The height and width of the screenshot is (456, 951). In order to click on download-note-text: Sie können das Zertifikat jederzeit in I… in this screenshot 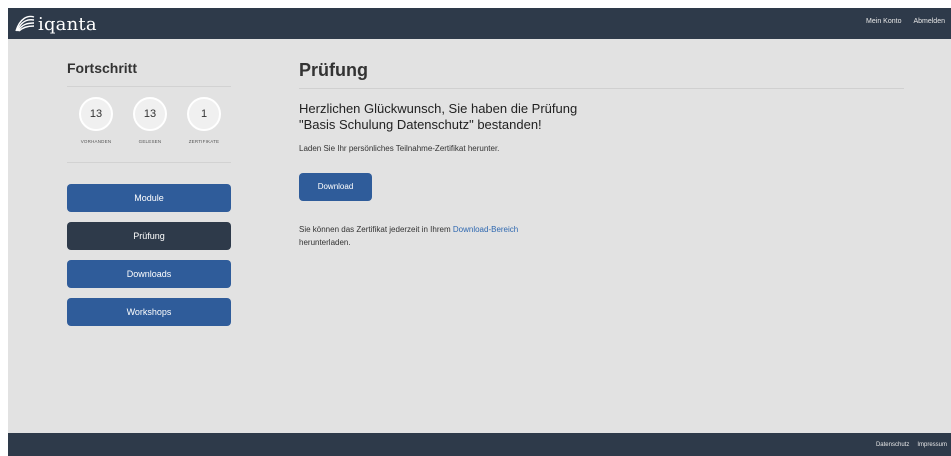, I will do `click(376, 229)`.